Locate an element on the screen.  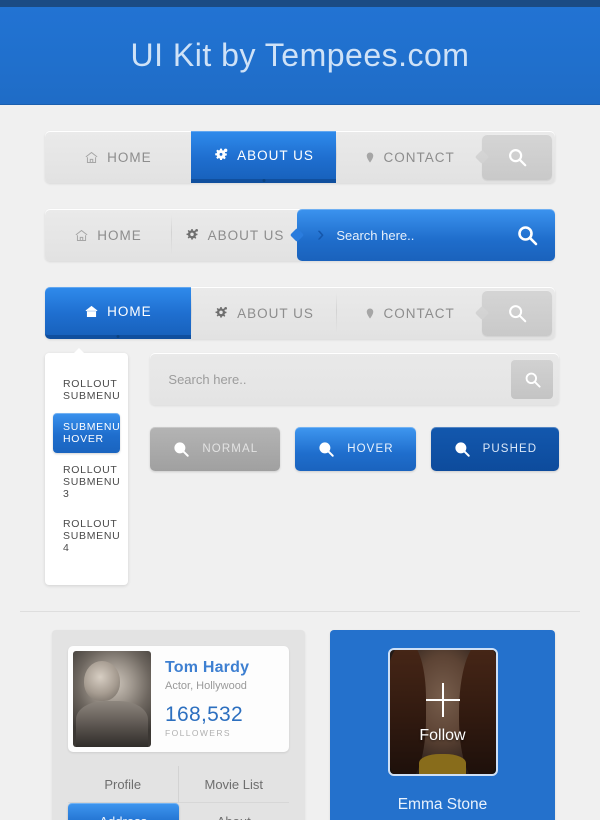
profile-role: Actor, Hollywood is located at coordinates (206, 686).